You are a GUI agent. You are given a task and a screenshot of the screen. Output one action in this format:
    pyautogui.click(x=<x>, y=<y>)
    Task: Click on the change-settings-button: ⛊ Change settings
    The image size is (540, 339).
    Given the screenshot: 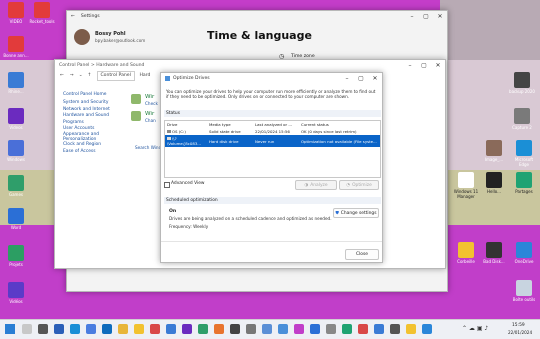 What is the action you would take?
    pyautogui.click(x=356, y=213)
    